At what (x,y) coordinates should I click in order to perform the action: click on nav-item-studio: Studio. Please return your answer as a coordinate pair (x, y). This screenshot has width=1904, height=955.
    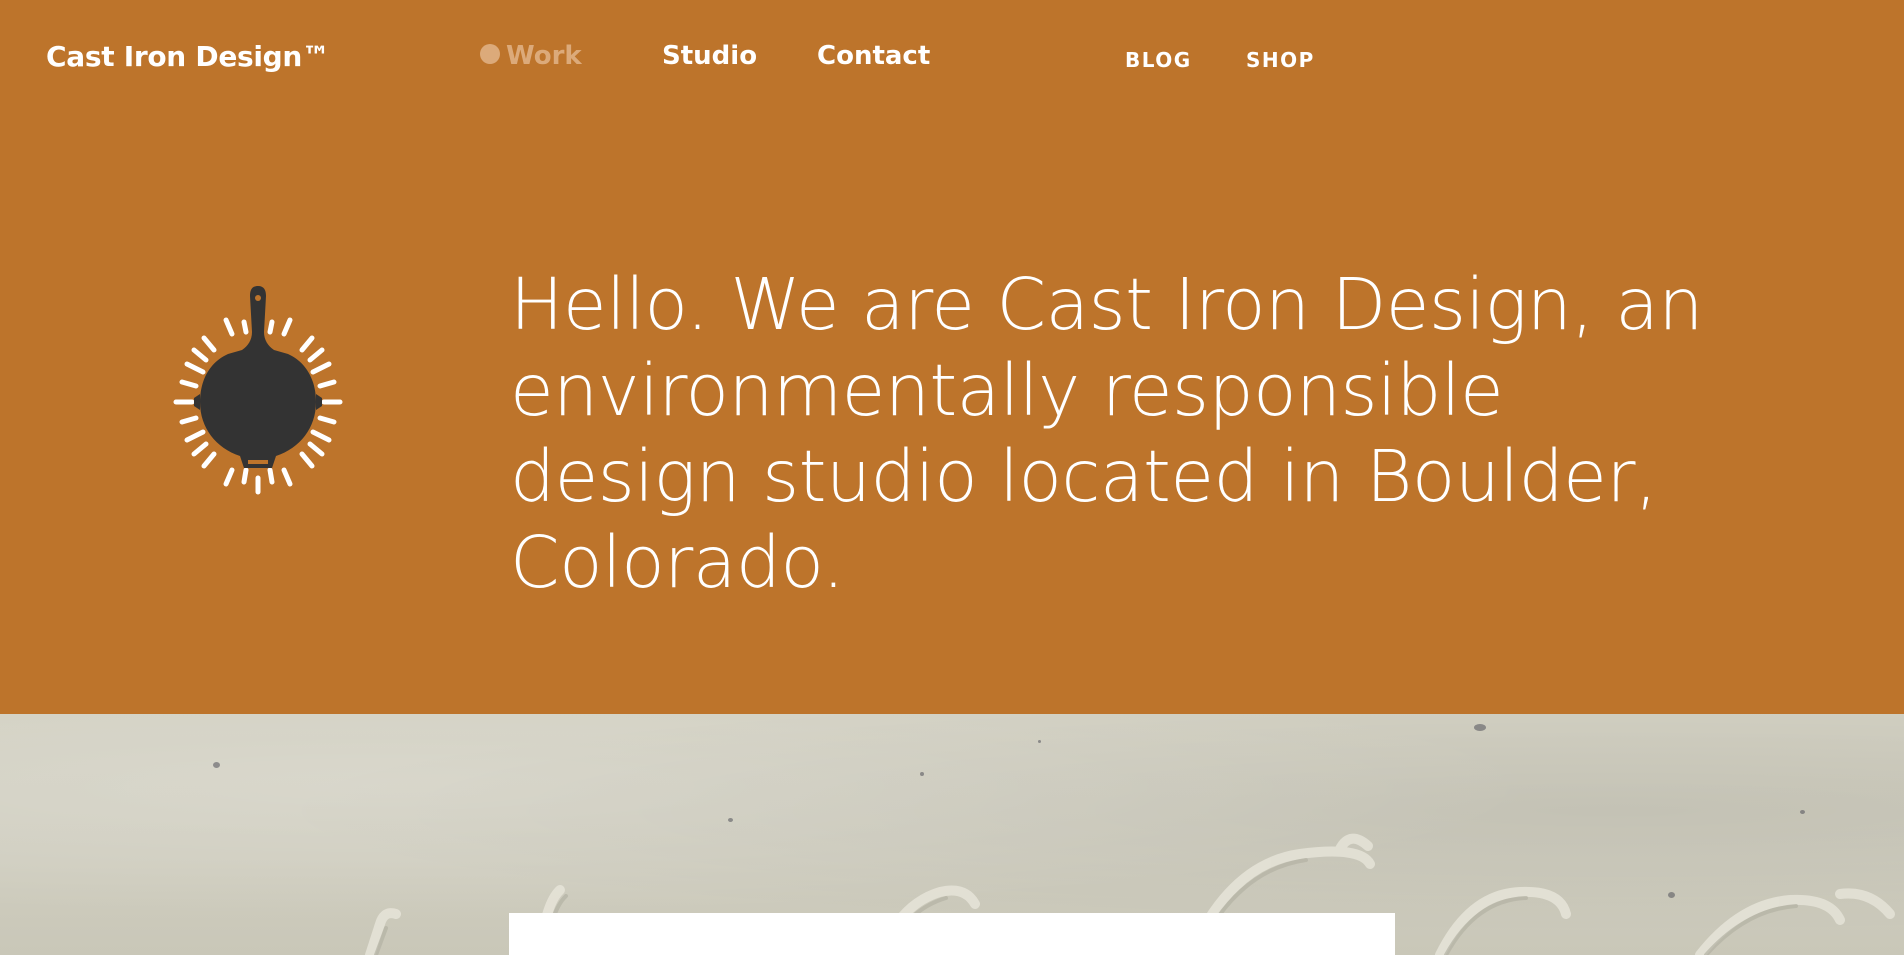
    Looking at the image, I should click on (709, 56).